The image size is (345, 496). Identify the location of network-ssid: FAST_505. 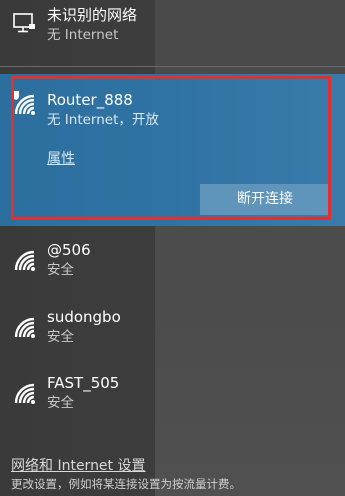
(83, 383).